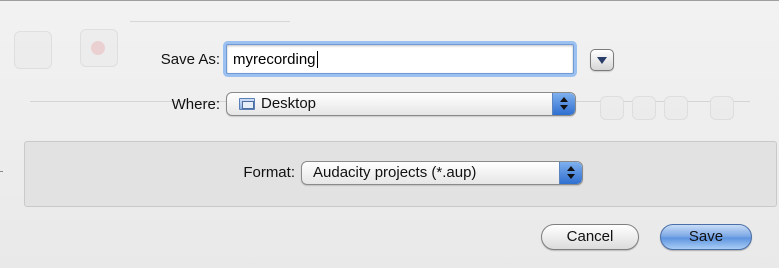  I want to click on save-button: Save, so click(706, 237).